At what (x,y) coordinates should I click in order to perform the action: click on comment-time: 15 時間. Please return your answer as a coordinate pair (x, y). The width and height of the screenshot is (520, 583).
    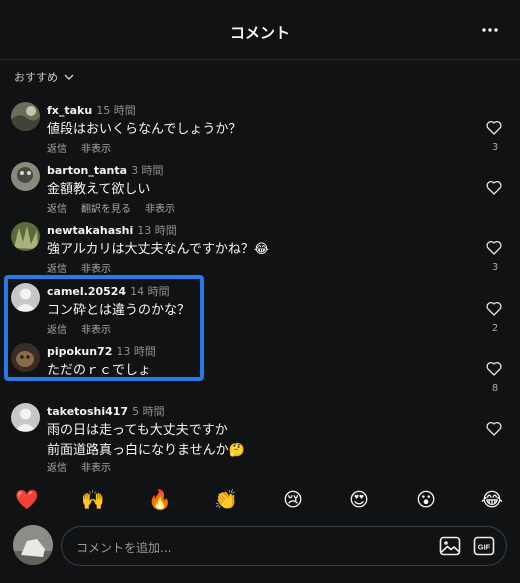
    Looking at the image, I should click on (116, 110).